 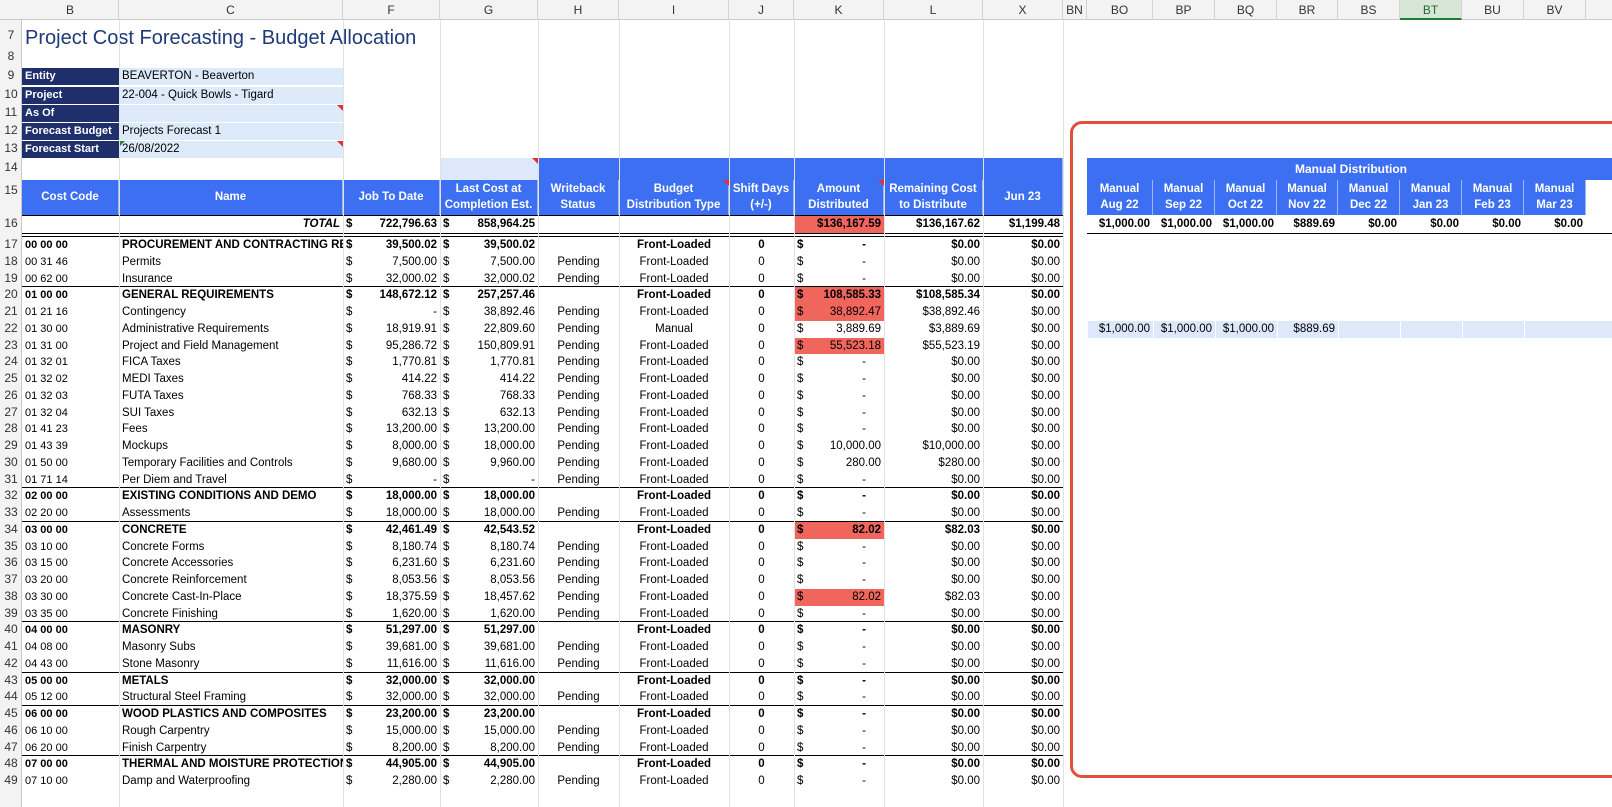 What do you see at coordinates (70, 748) in the screenshot?
I see `cost-code: 06 20 00` at bounding box center [70, 748].